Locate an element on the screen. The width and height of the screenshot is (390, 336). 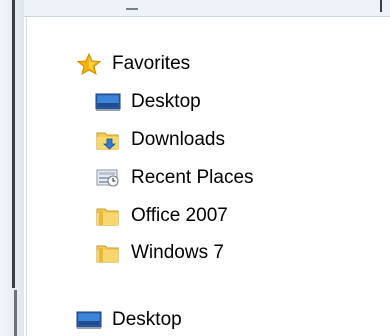
root-desktop: Desktop is located at coordinates (129, 320).